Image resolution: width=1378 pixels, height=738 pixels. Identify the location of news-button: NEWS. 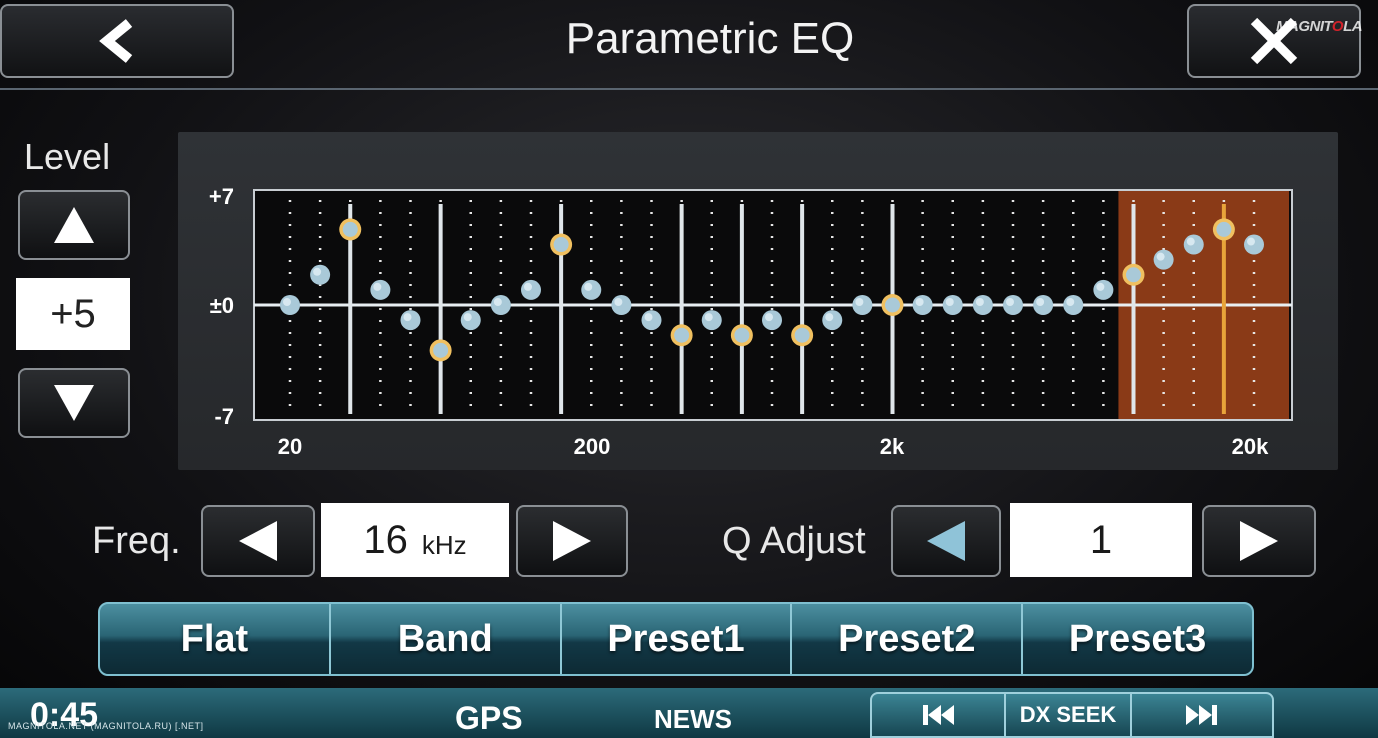
(693, 719).